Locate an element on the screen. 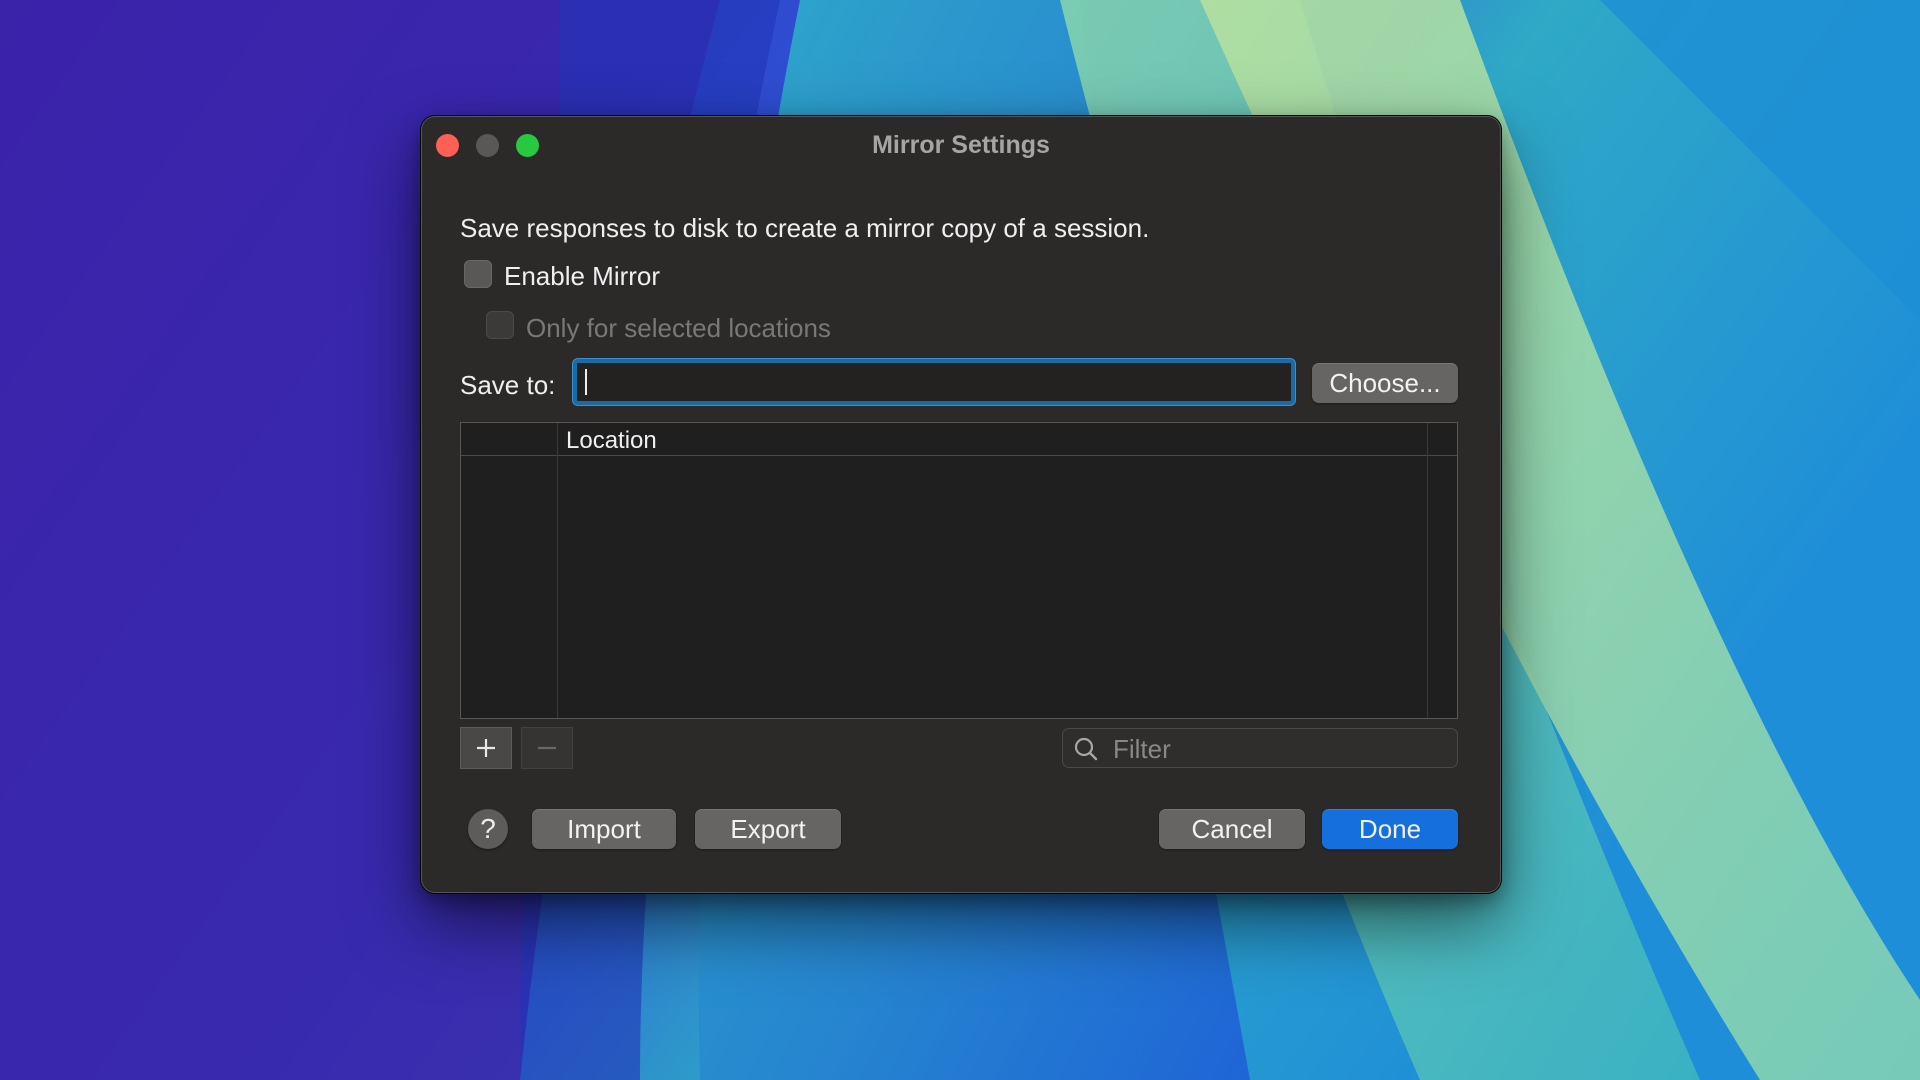 The width and height of the screenshot is (1920, 1080). text-caret is located at coordinates (586, 382).